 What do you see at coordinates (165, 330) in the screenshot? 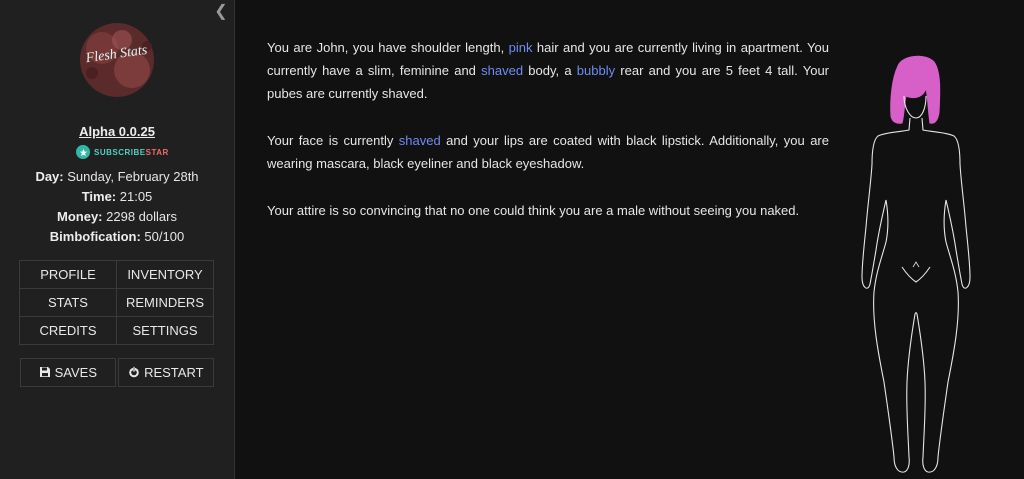
I see `settings-button: SETTINGS` at bounding box center [165, 330].